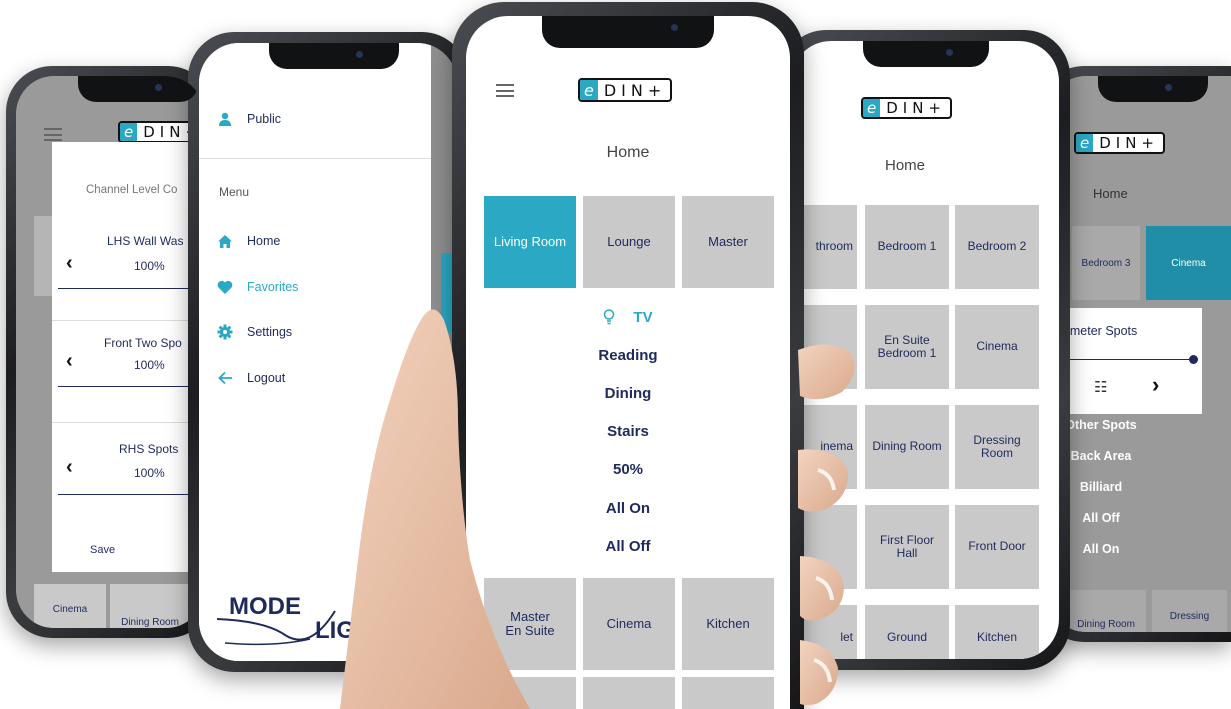  I want to click on menu-item-favorites: Favorites, so click(257, 287).